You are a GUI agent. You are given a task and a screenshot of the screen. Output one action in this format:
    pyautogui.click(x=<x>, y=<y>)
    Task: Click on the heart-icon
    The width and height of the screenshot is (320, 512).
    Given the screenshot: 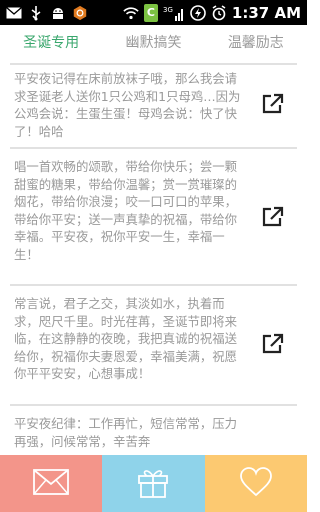 What is the action you would take?
    pyautogui.click(x=256, y=483)
    